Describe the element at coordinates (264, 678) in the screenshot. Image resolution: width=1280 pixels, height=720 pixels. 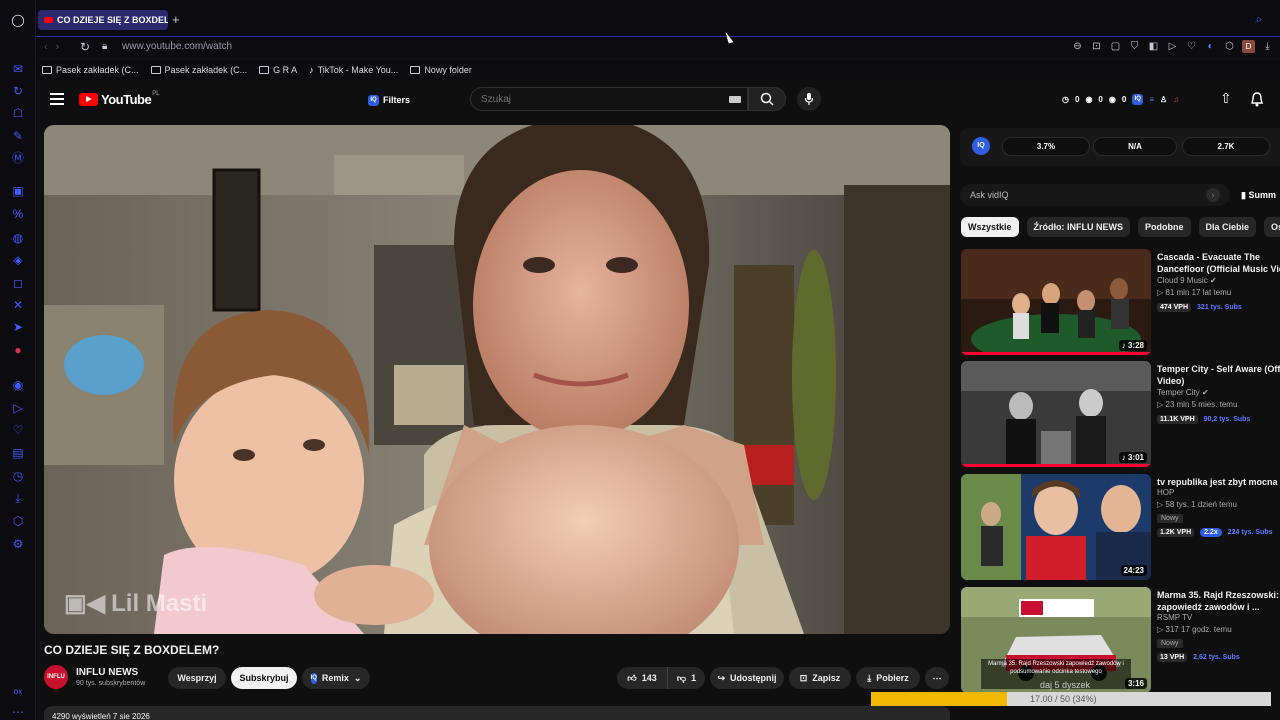
I see `subscribe-button: Subskrybuj` at that location.